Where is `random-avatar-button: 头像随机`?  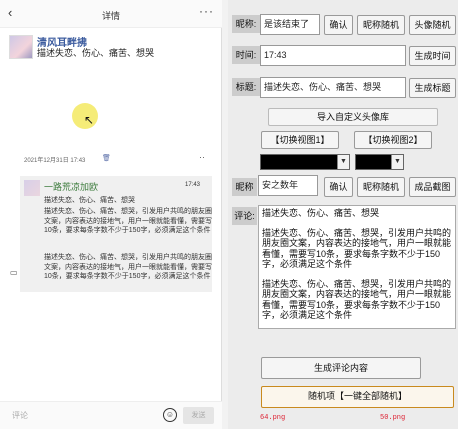
random-avatar-button: 头像随机 is located at coordinates (432, 25).